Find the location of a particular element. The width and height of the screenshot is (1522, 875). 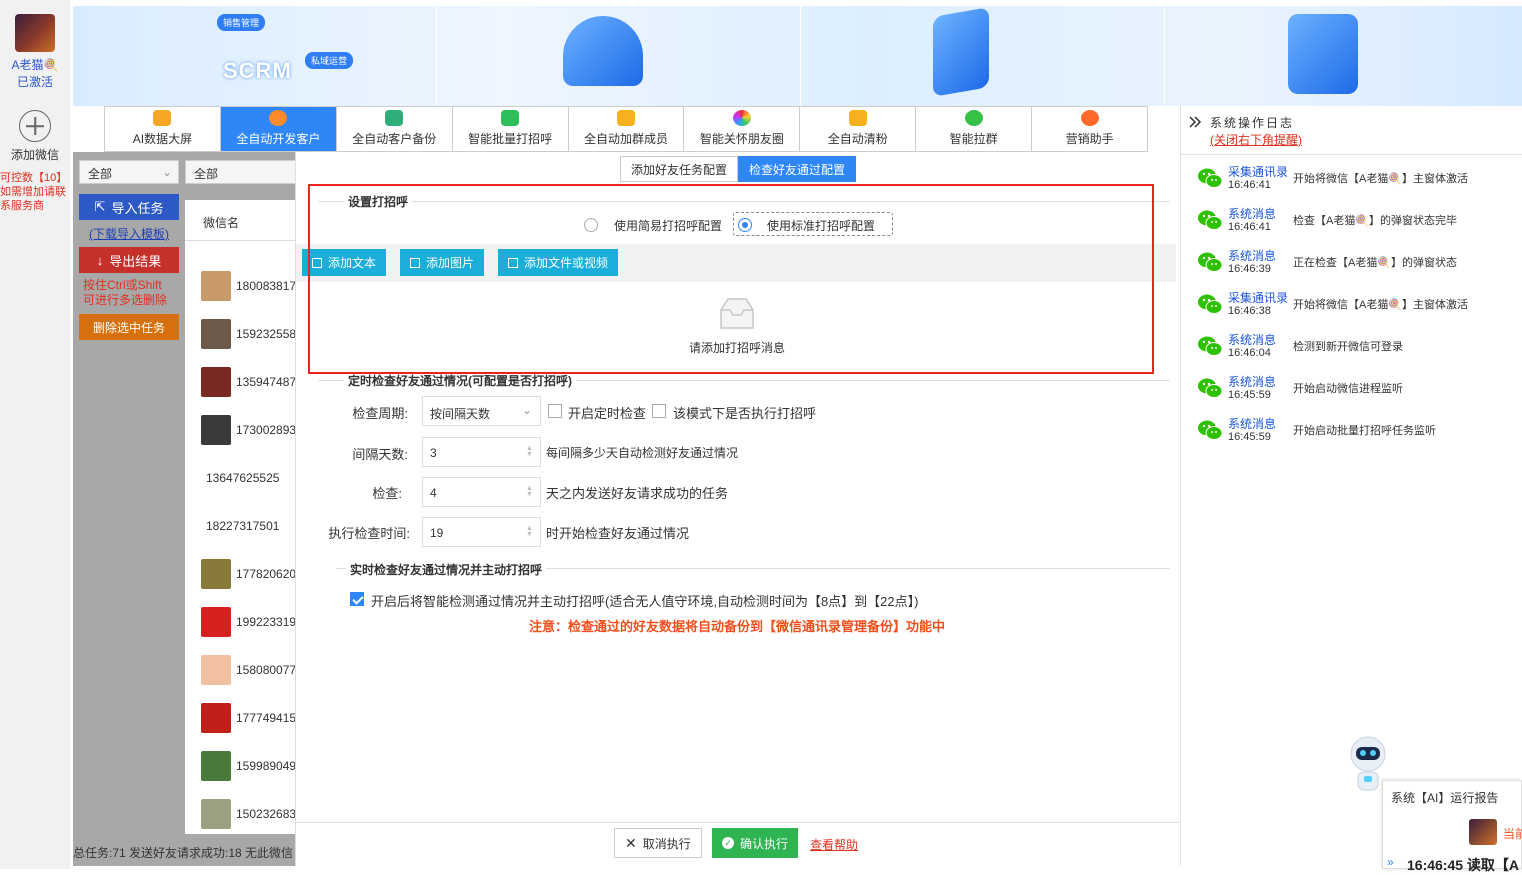

confirm-button: ✓ 确认执行 is located at coordinates (755, 843).